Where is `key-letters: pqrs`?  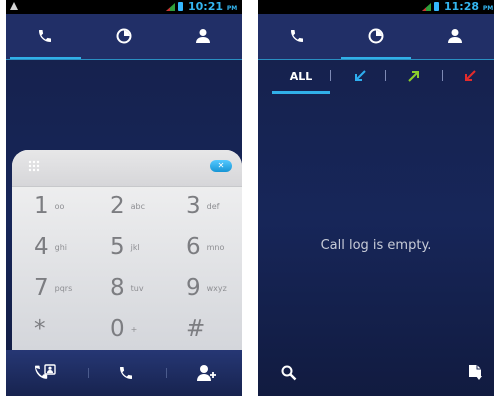
key-letters: pqrs is located at coordinates (63, 288).